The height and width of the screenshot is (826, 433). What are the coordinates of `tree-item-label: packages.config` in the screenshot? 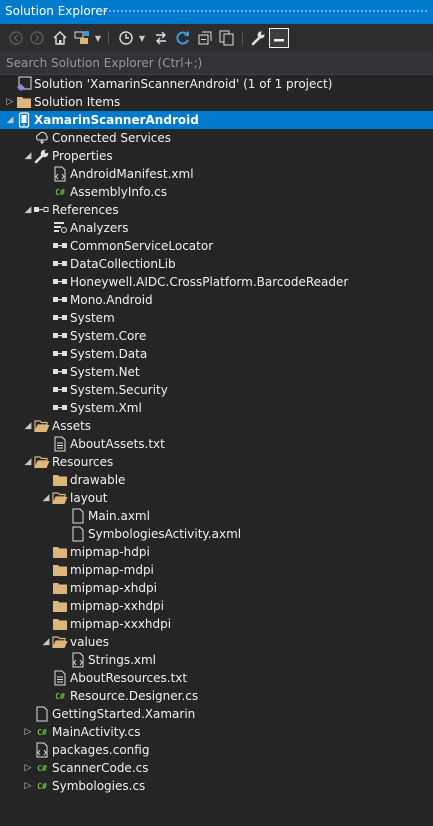 It's located at (101, 750).